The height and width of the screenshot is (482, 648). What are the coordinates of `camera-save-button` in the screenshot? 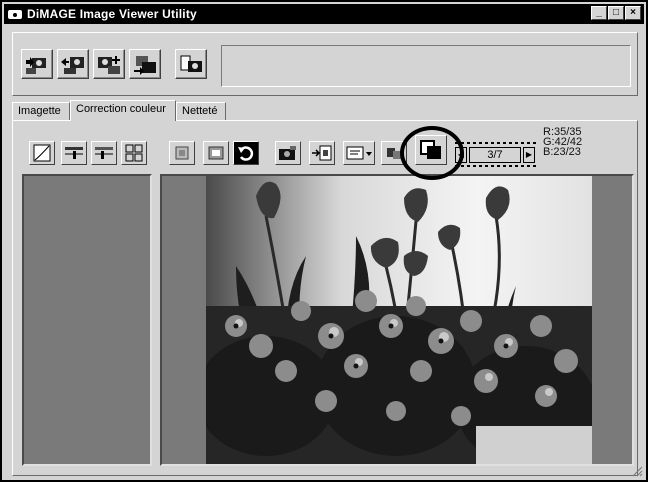 It's located at (73, 64).